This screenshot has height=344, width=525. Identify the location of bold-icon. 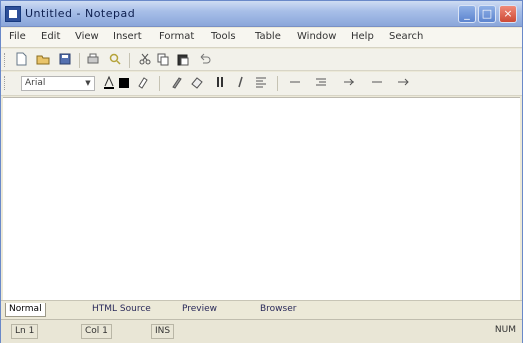
(221, 83).